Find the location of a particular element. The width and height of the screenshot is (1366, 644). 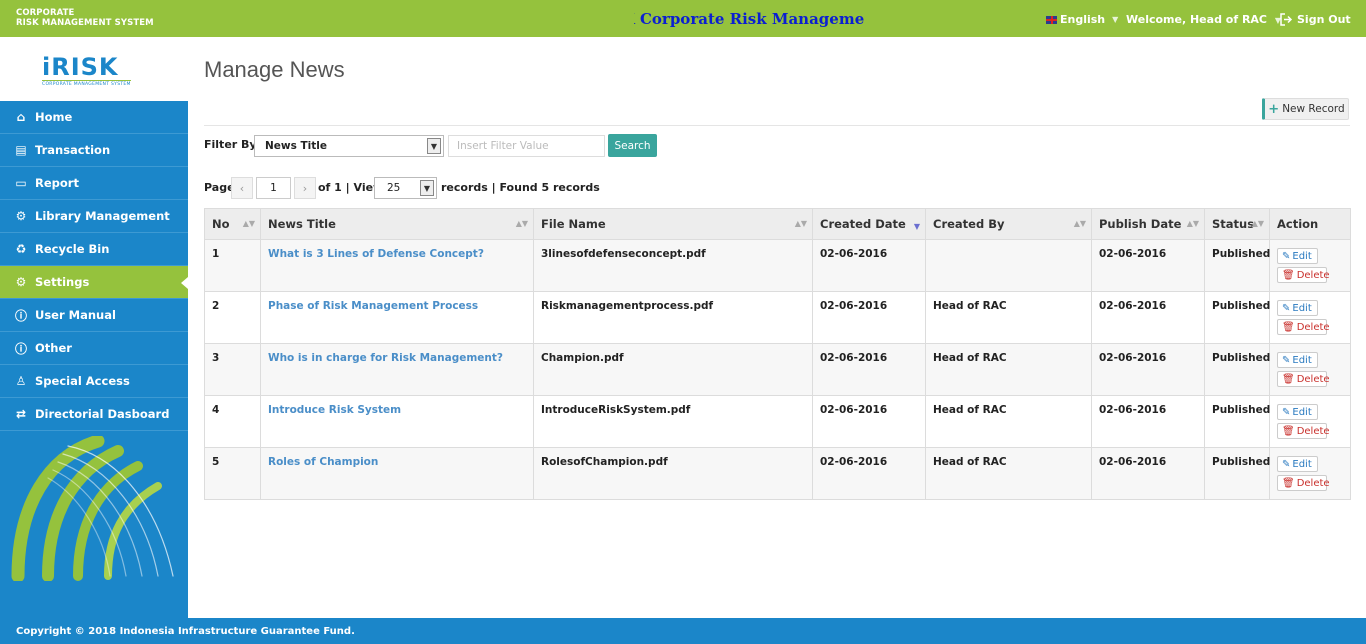

gear-icon: ⚙ is located at coordinates (21, 216).